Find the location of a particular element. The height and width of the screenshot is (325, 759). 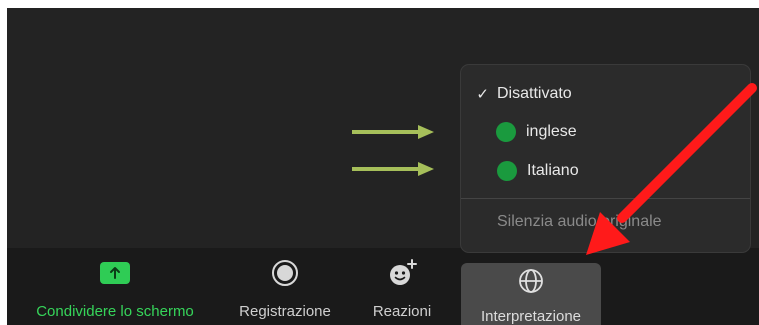

menu-item-label: Italiano is located at coordinates (553, 170).